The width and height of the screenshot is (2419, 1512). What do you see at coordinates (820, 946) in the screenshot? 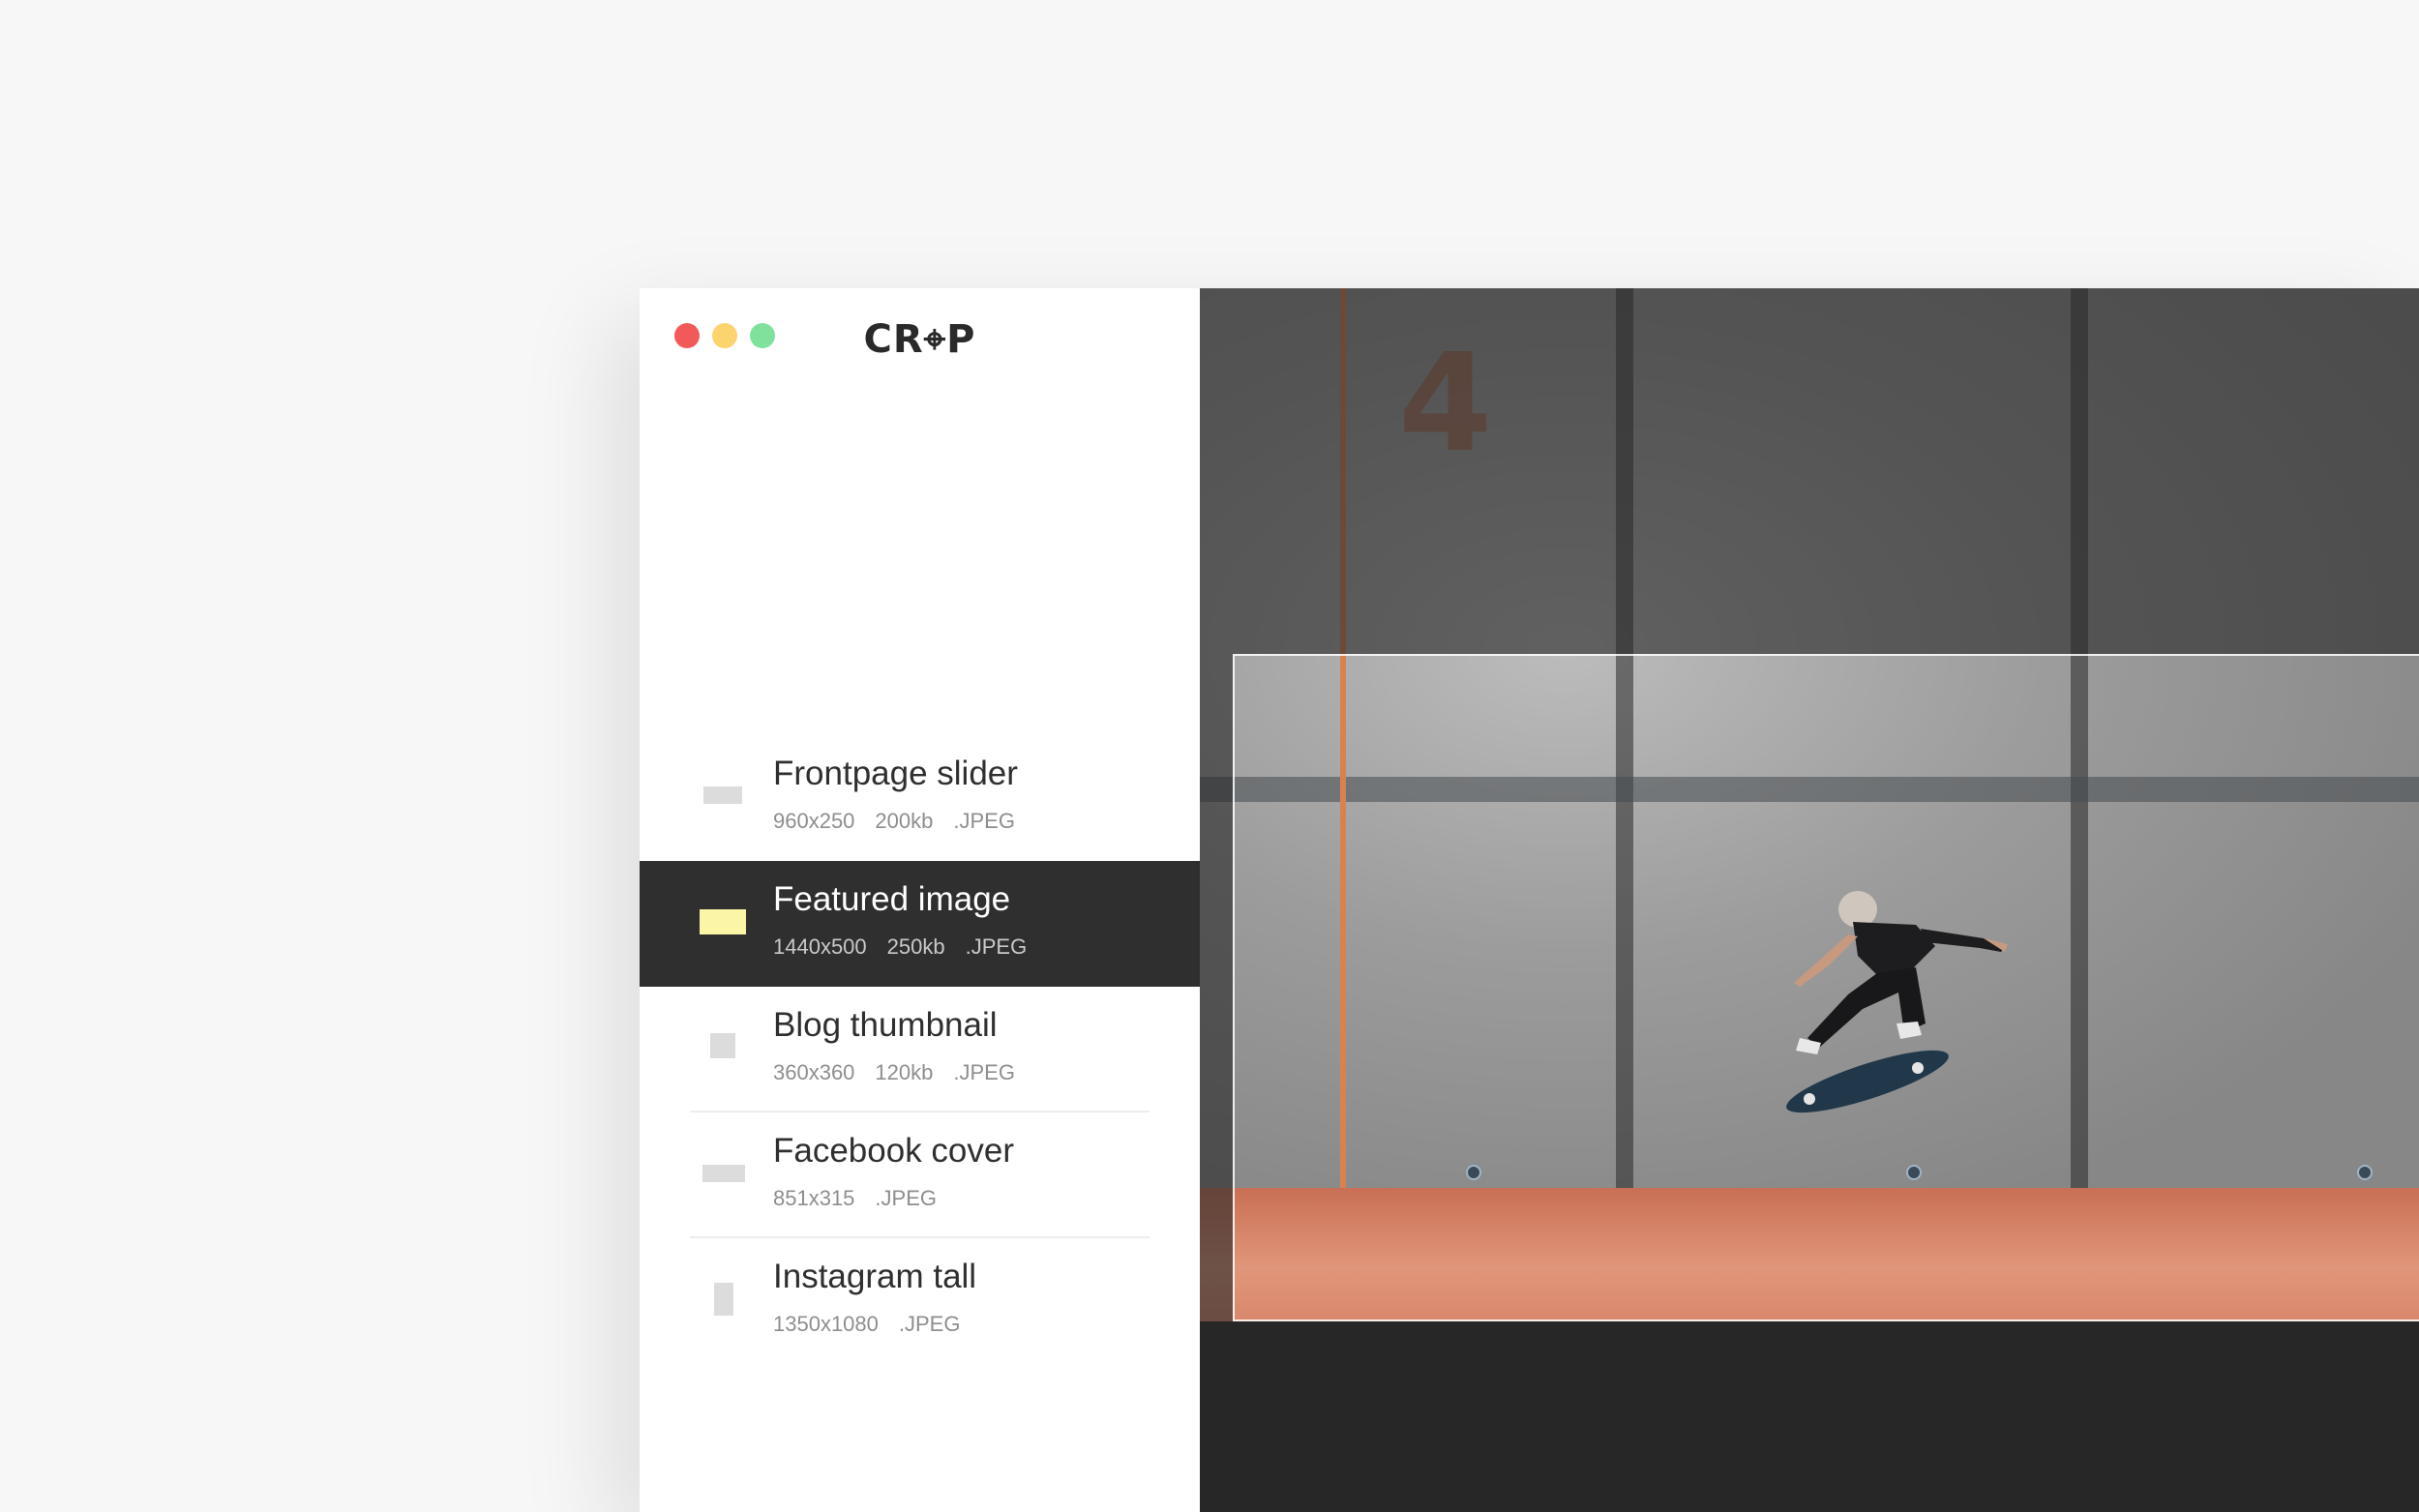
I see `size-item-dimensions: 1440x500` at bounding box center [820, 946].